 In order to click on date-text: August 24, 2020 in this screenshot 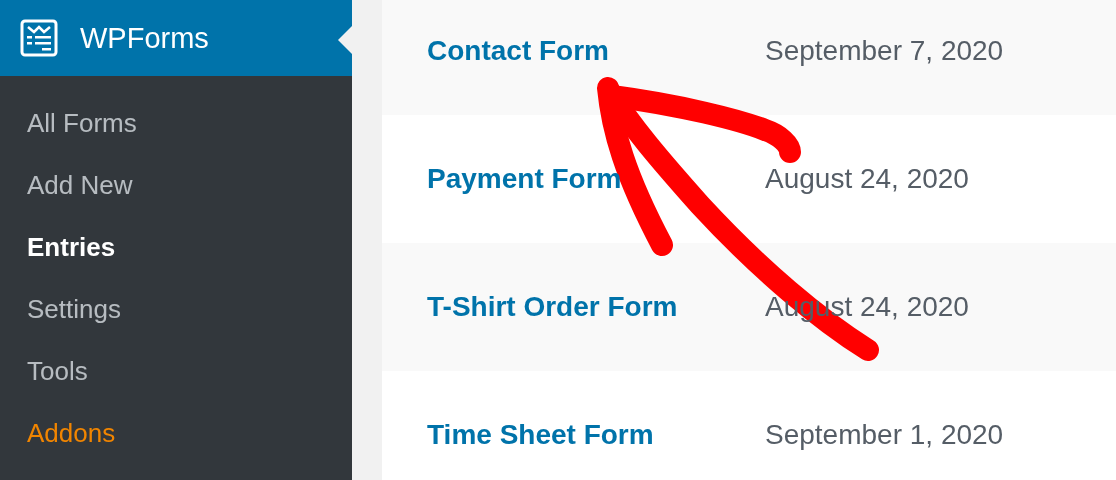, I will do `click(867, 179)`.